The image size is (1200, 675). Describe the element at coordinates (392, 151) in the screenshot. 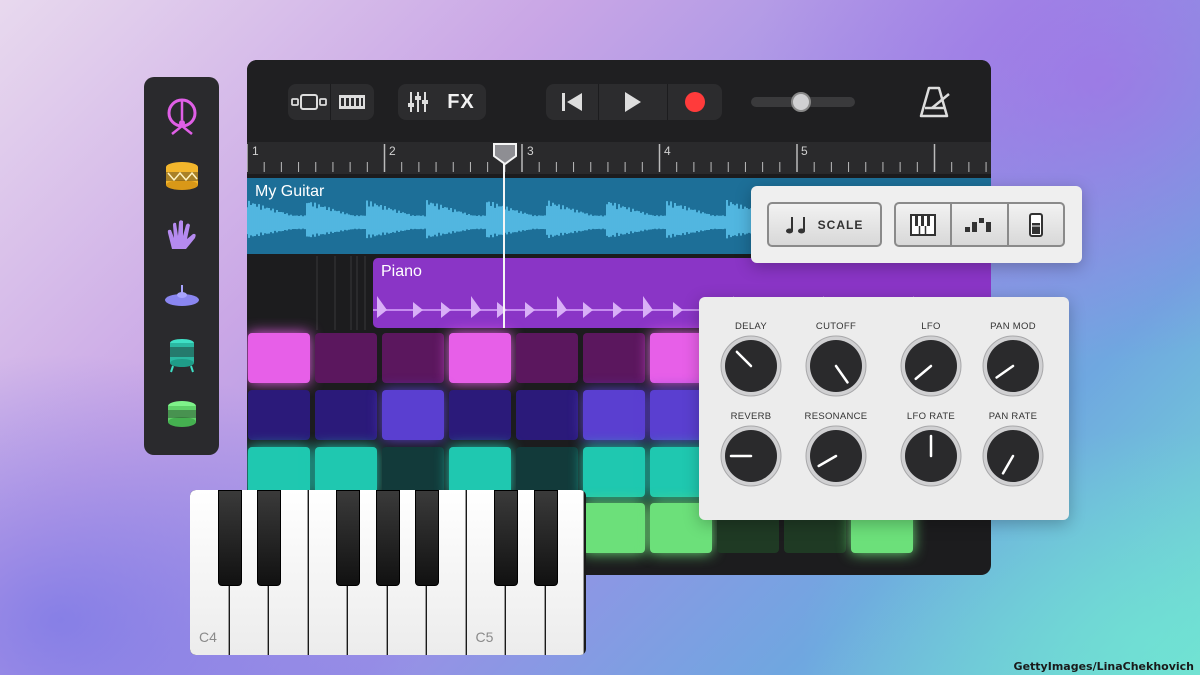

I see `ruler-bar-number: 2` at that location.